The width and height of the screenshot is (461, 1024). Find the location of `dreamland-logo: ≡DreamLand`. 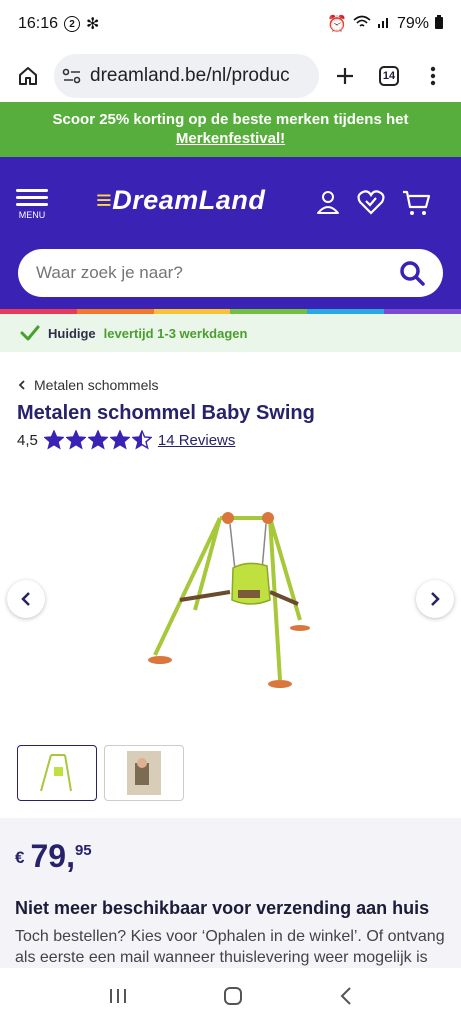

dreamland-logo: ≡DreamLand is located at coordinates (180, 200).